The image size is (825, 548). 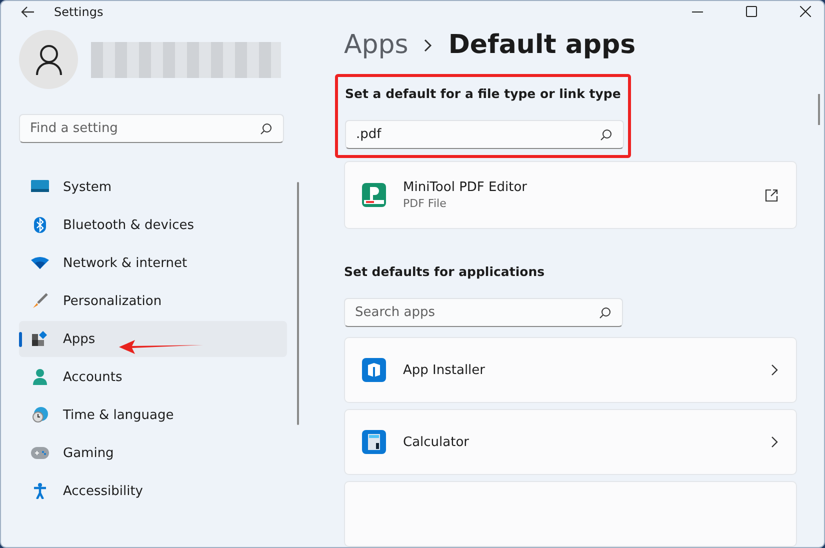 I want to click on open-external-icon, so click(x=771, y=195).